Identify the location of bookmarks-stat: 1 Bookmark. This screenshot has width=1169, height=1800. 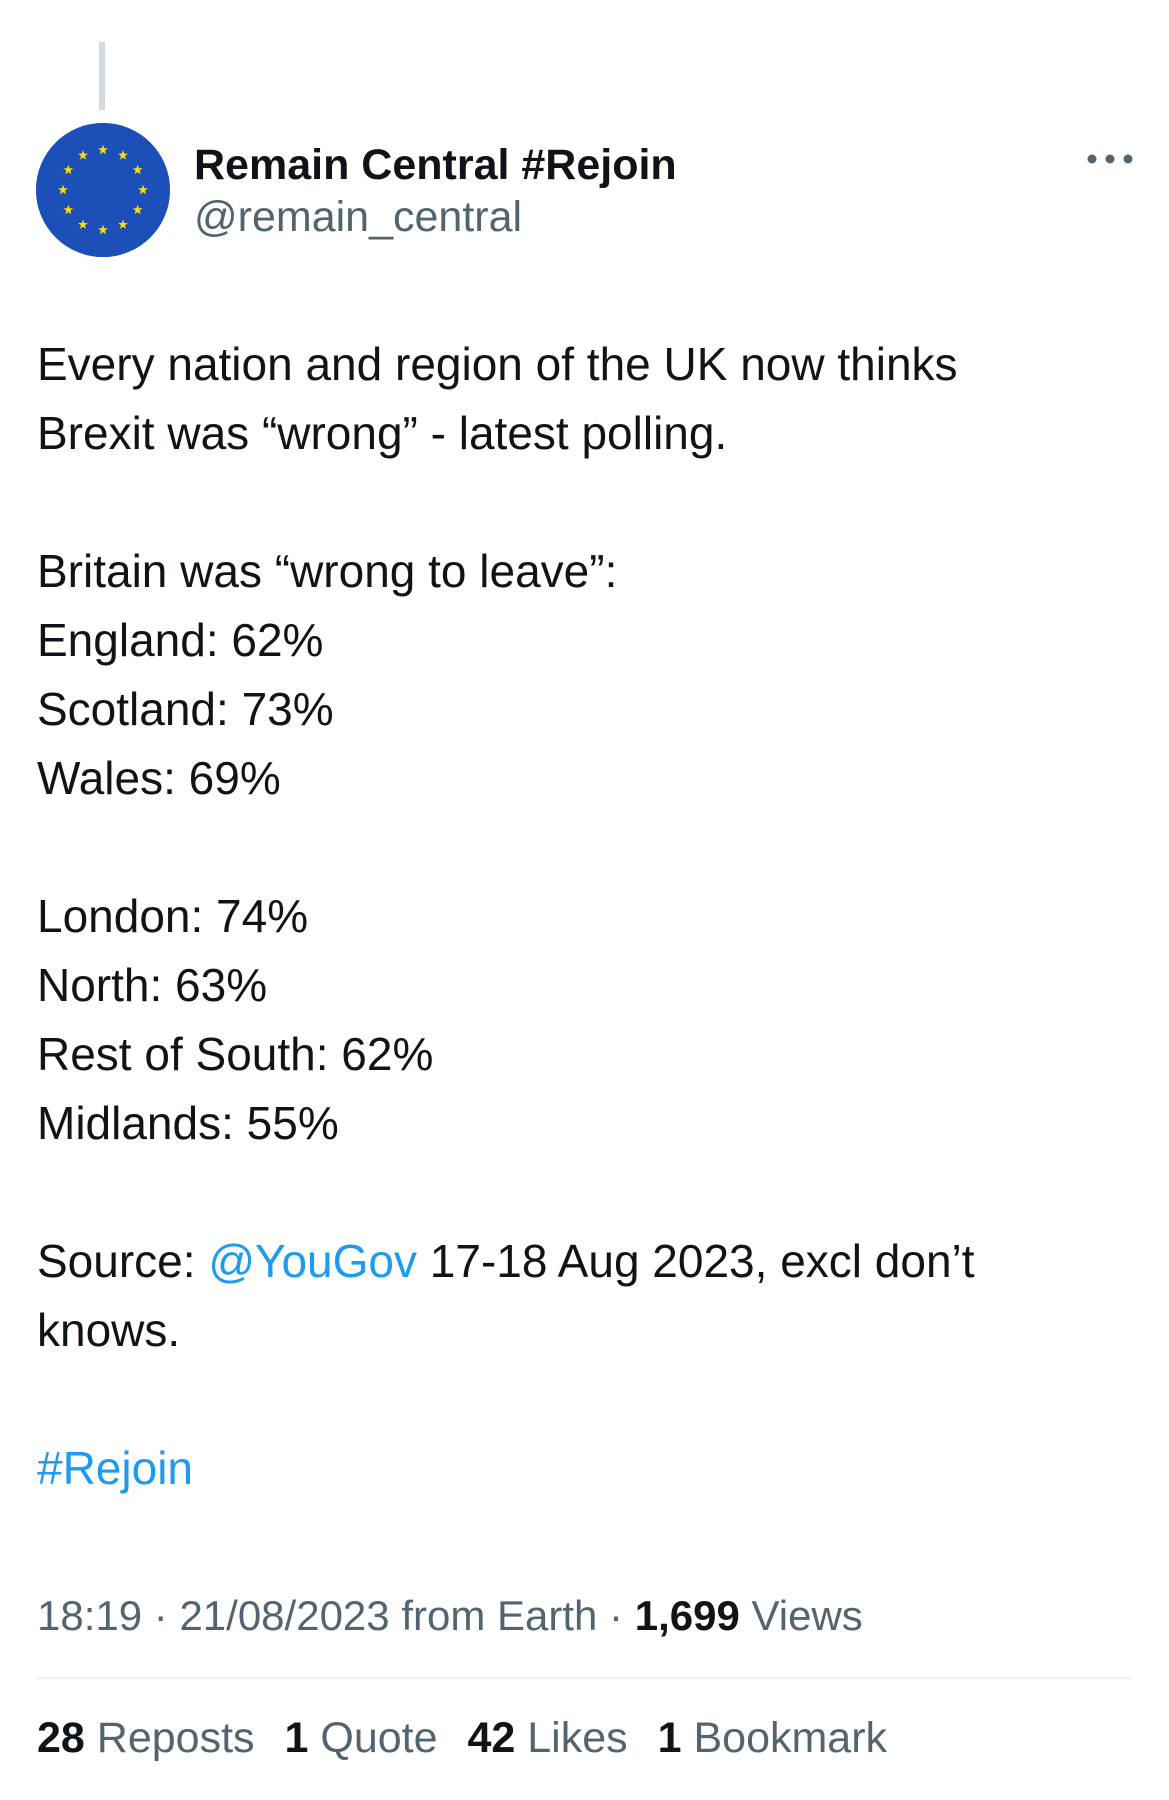
(772, 1738).